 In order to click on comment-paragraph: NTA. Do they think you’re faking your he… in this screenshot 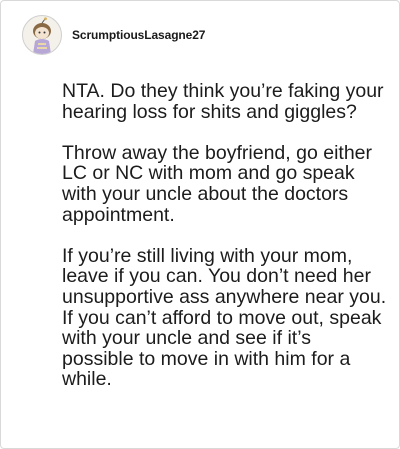, I will do `click(223, 101)`.